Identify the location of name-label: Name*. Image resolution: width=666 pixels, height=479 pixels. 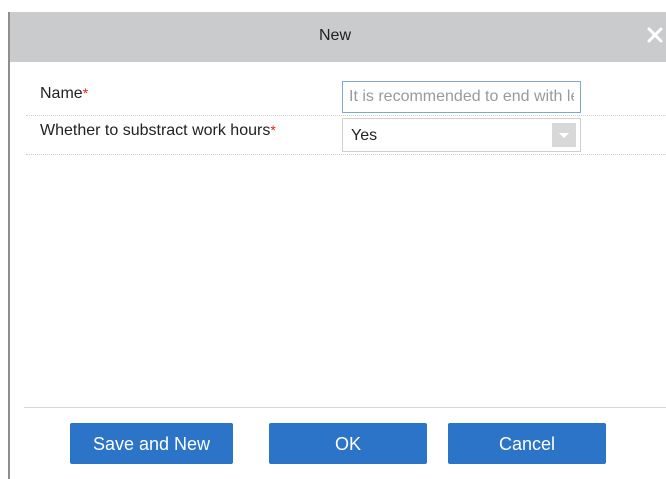
(64, 94).